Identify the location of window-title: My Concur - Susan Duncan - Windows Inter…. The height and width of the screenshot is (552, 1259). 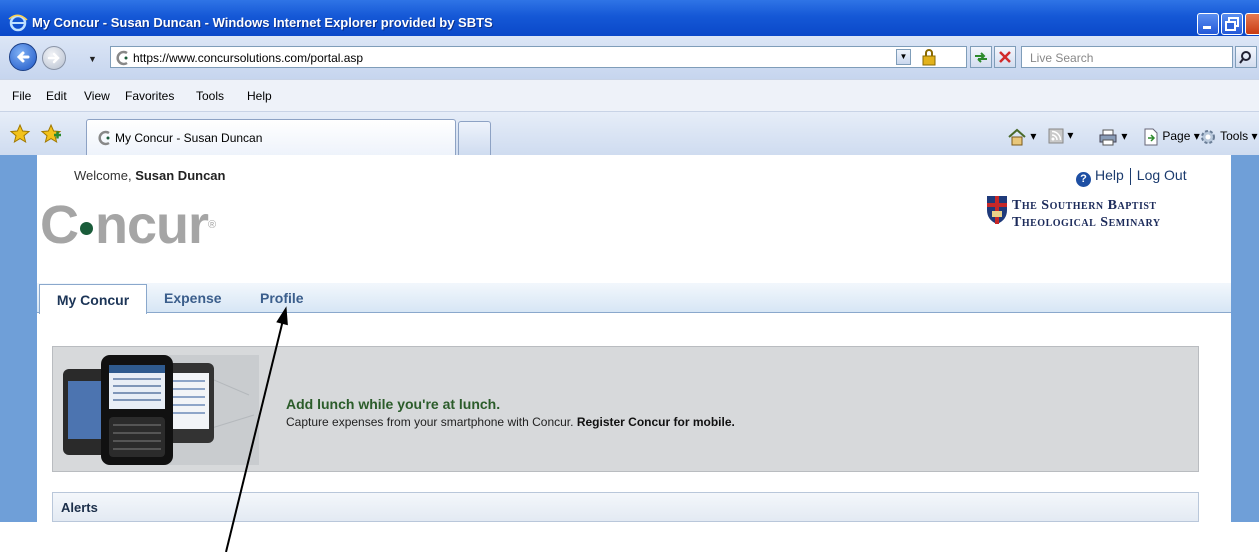
(262, 22).